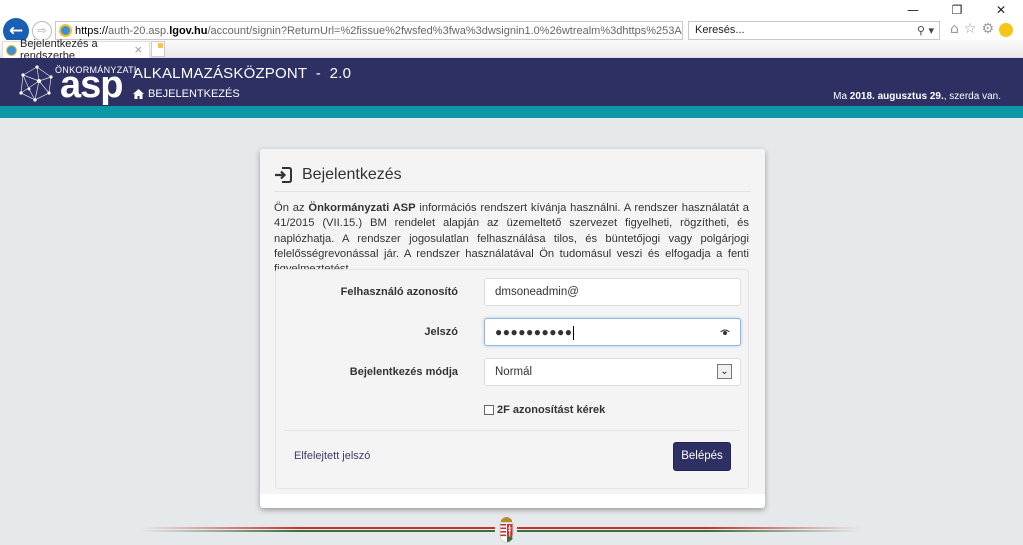  Describe the element at coordinates (612, 332) in the screenshot. I see `password-input: ●●●●●●●●●●` at that location.